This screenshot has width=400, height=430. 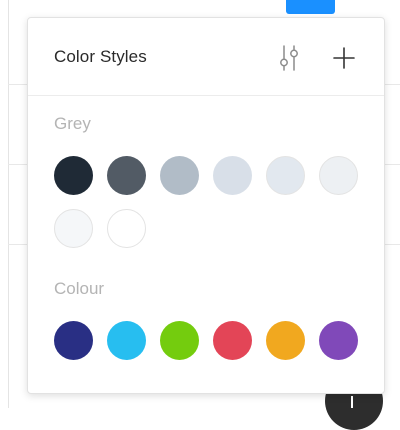 I want to click on section-title-colour: Colour, so click(x=79, y=288).